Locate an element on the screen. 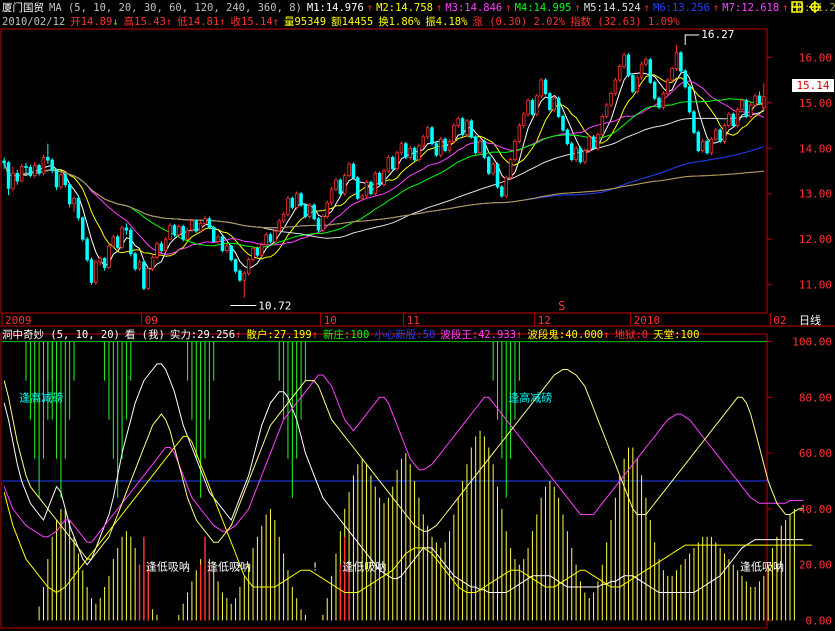 This screenshot has width=835, height=631. price-tick-label: 14.00 is located at coordinates (815, 148).